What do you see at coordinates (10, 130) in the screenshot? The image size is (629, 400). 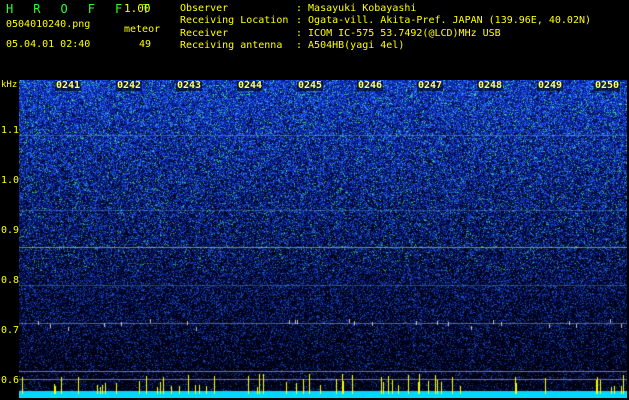 I see `y-tick-label: 1.1` at bounding box center [10, 130].